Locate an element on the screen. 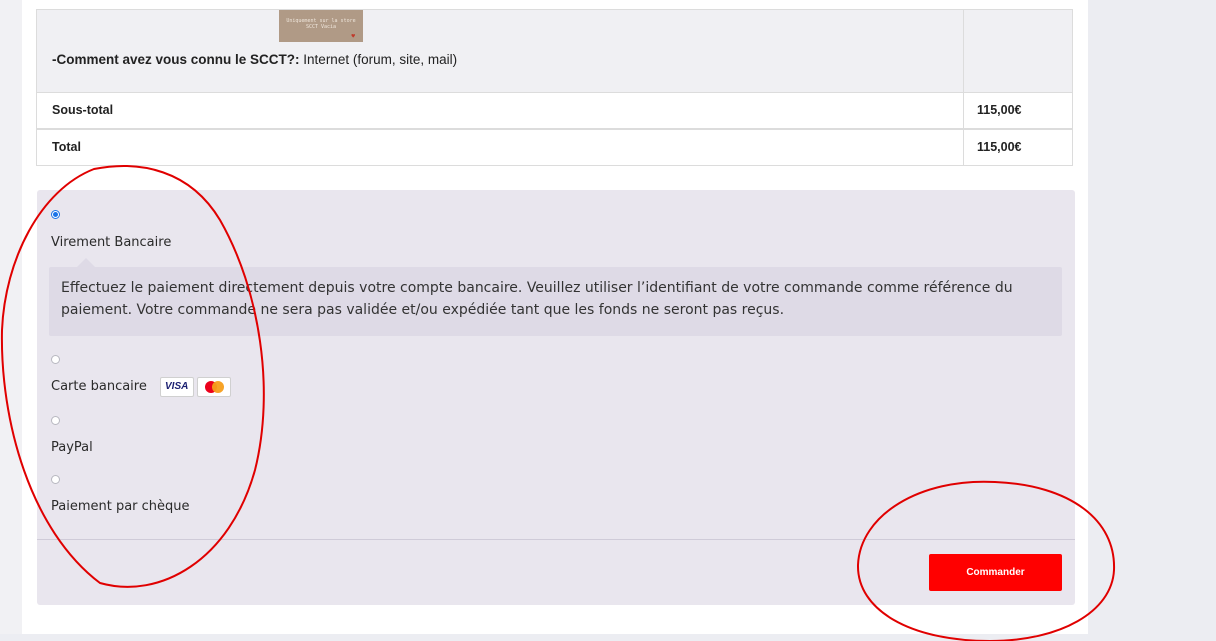 This screenshot has width=1216, height=641. payment-label-virement-bancaire: Virement Bancaire is located at coordinates (111, 242).